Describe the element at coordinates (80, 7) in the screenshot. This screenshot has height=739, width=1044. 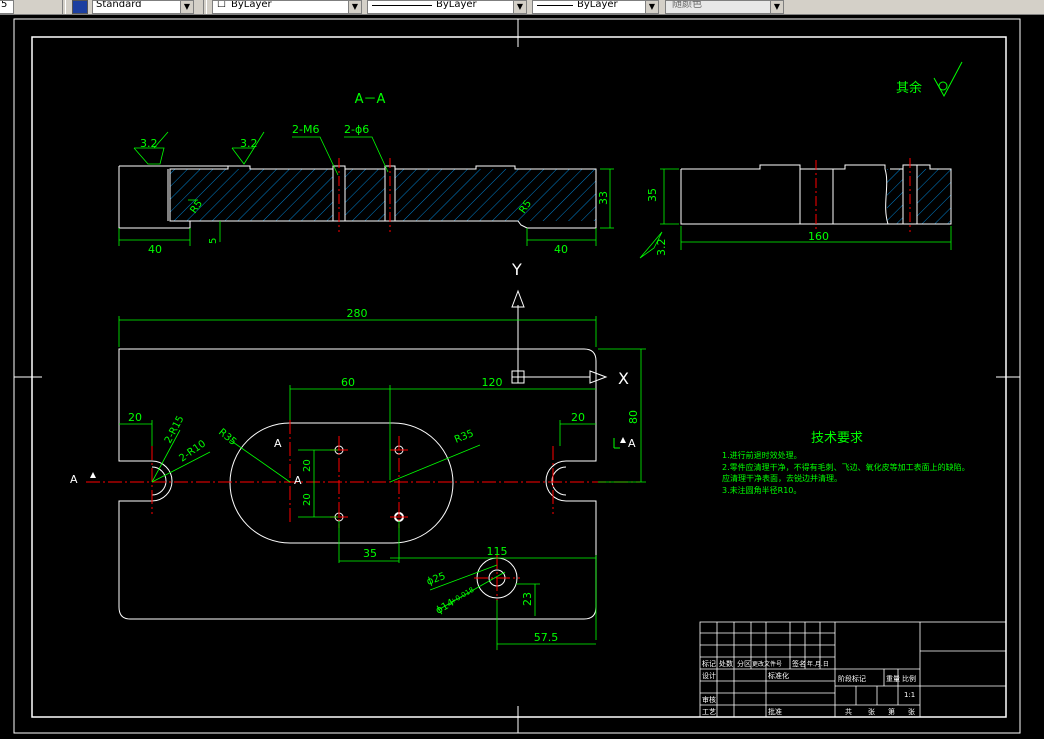
I see `text-style-icon` at that location.